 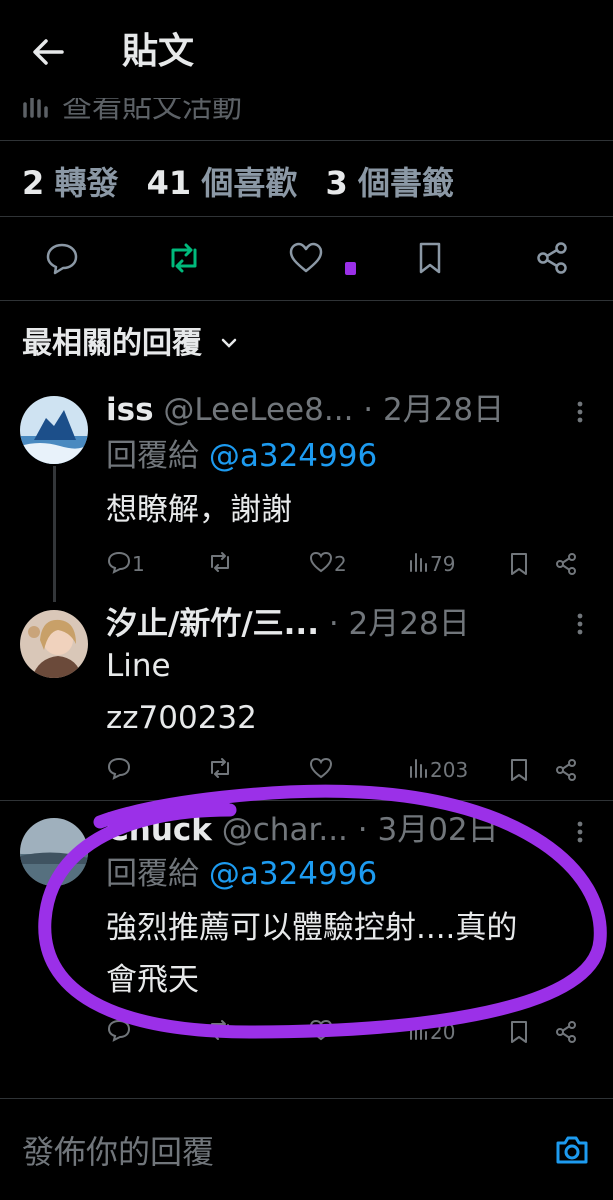 I want to click on sort-dropdown: 最相關的回覆, so click(x=131, y=344).